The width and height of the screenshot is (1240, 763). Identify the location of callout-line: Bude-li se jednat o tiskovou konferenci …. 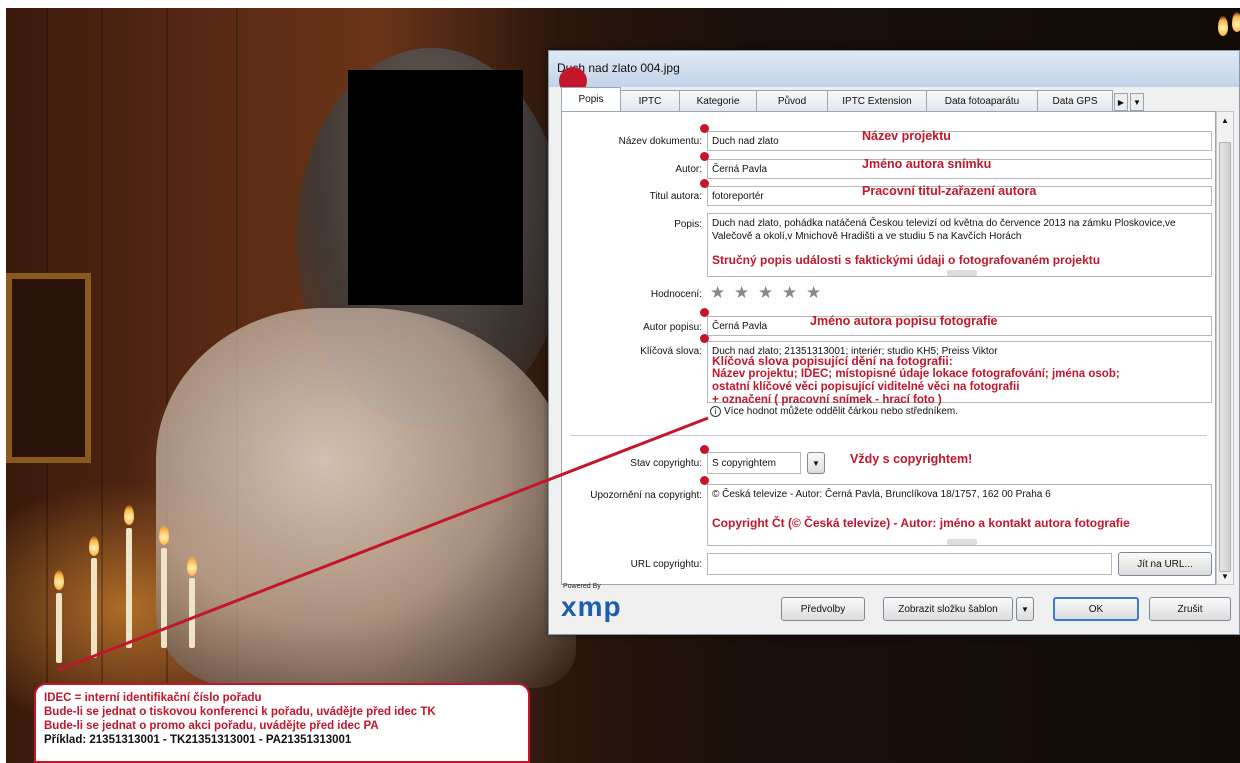
(240, 712).